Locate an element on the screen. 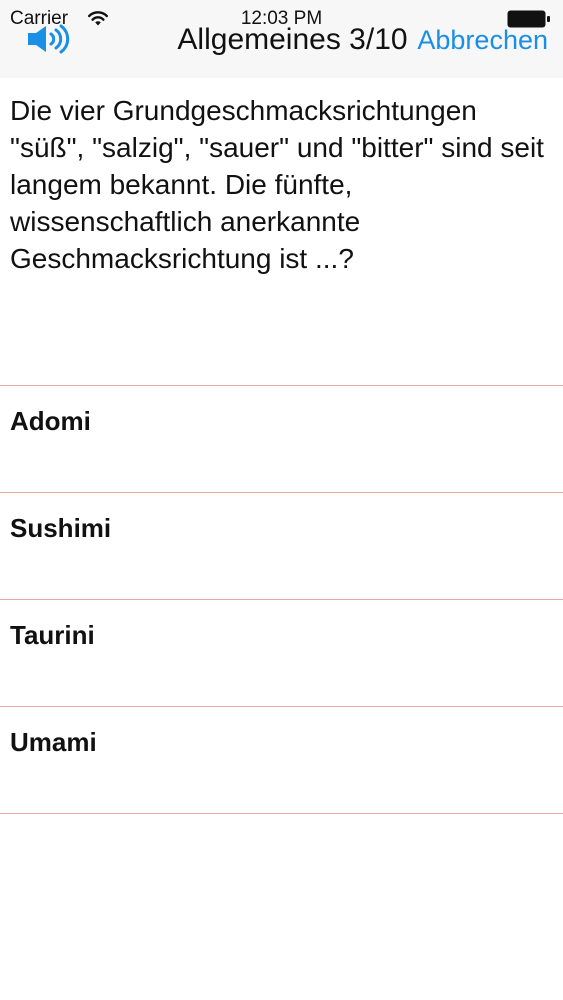  answer-option-4: Umami is located at coordinates (281, 760).